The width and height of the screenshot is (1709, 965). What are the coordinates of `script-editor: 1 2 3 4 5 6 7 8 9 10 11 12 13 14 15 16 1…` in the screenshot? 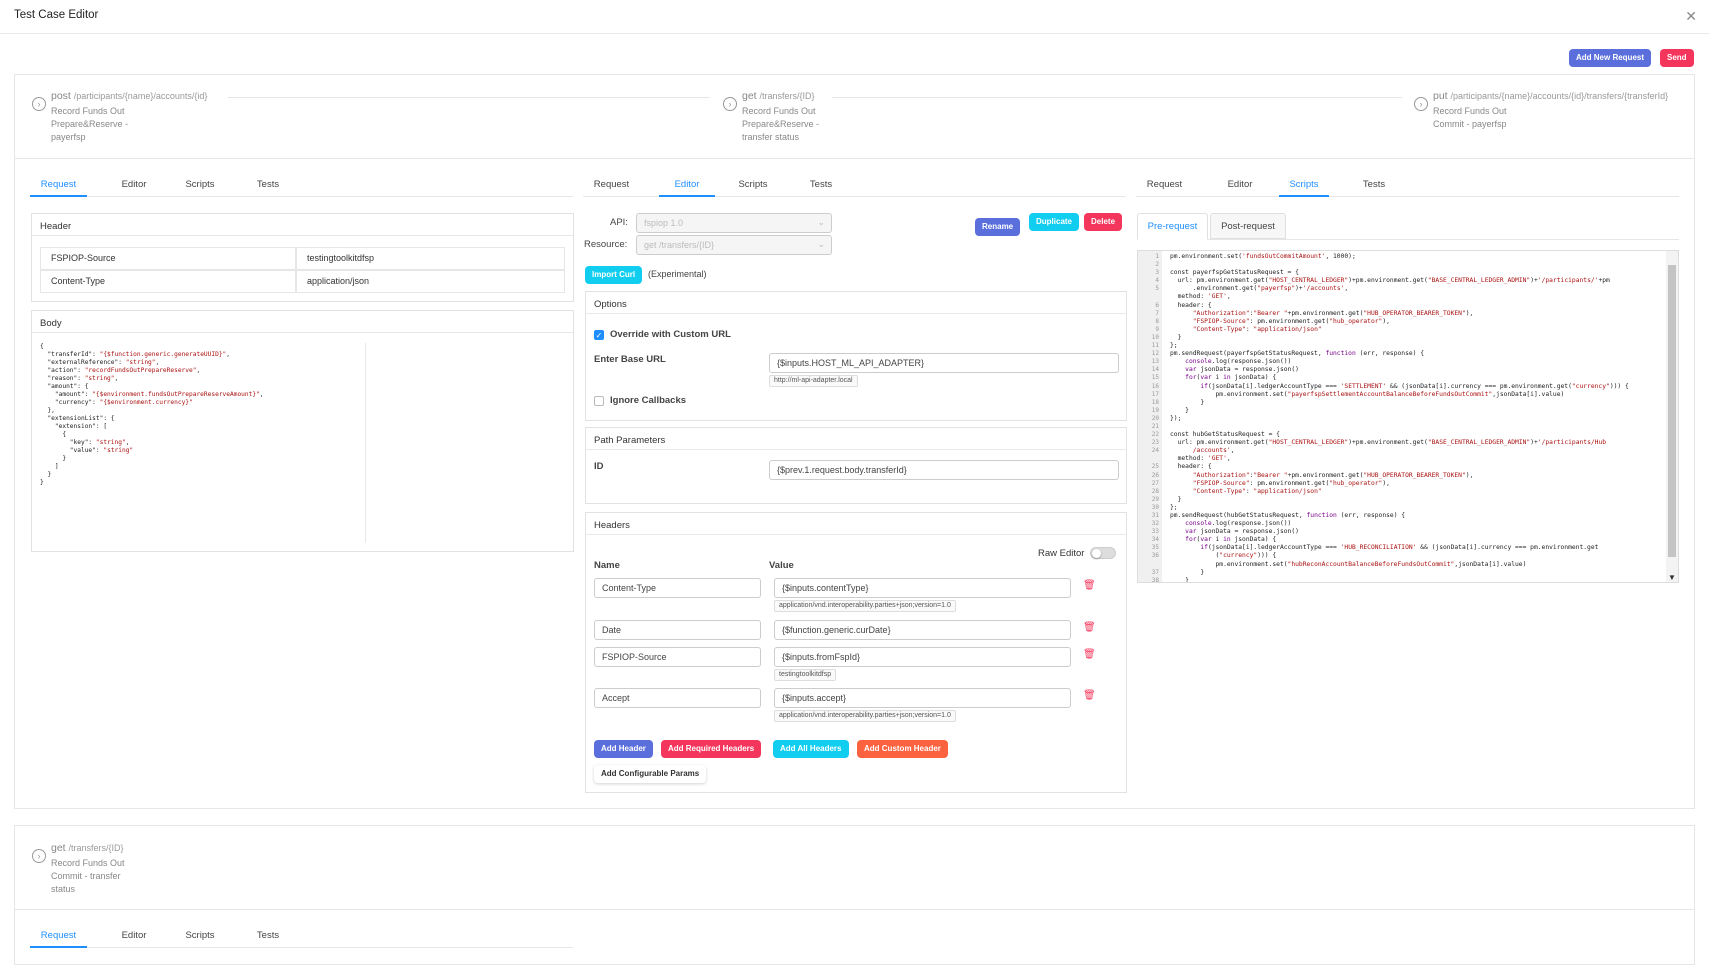 It's located at (1408, 416).